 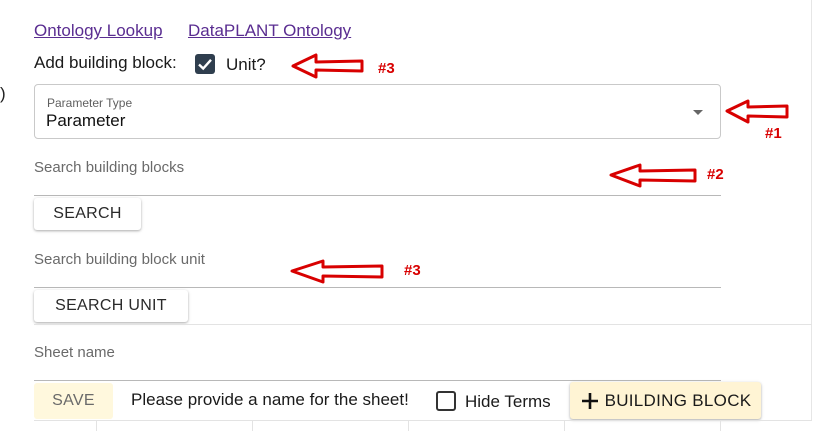 What do you see at coordinates (377, 287) in the screenshot?
I see `search-unit-underline` at bounding box center [377, 287].